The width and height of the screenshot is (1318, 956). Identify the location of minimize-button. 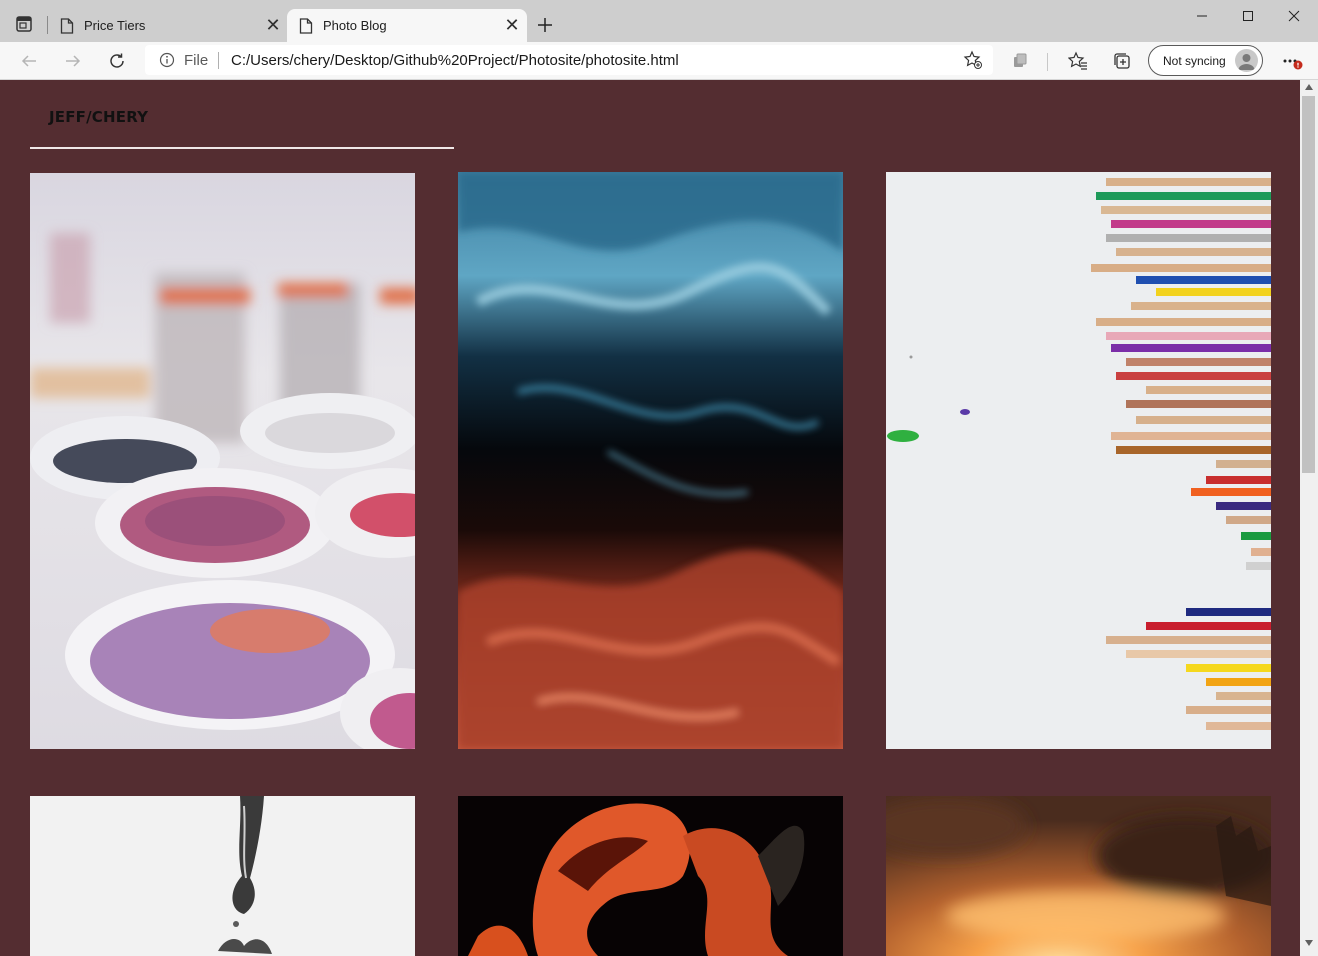
(1202, 16).